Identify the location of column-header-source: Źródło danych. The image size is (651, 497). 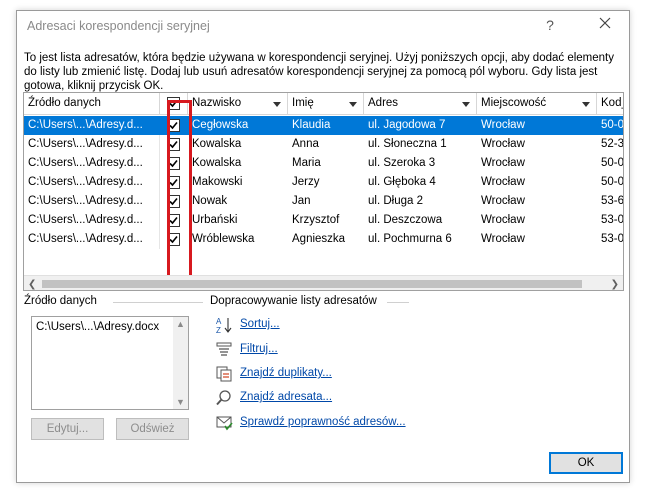
(92, 104).